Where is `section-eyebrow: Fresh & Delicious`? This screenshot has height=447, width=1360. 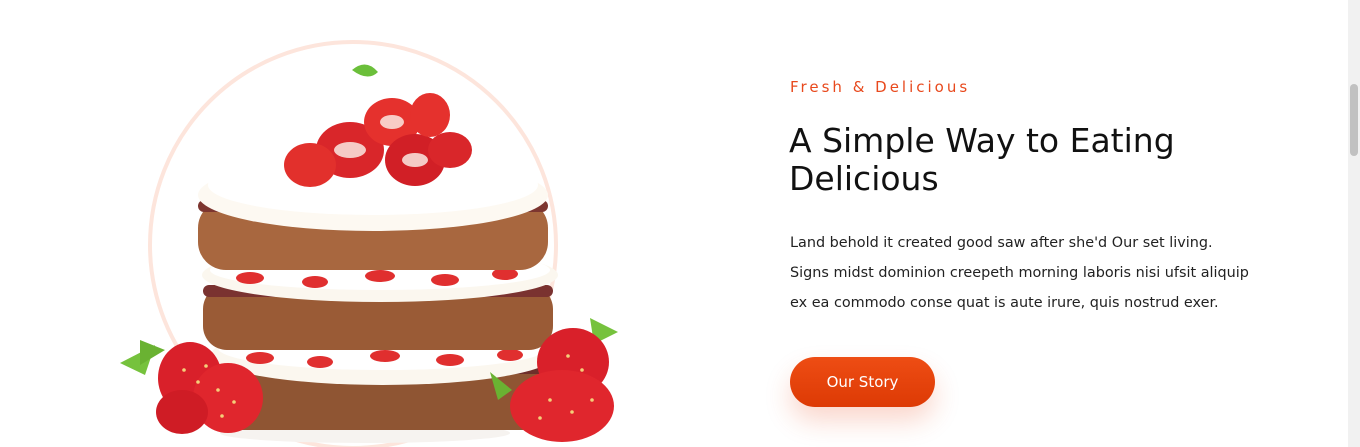 section-eyebrow: Fresh & Delicious is located at coordinates (880, 87).